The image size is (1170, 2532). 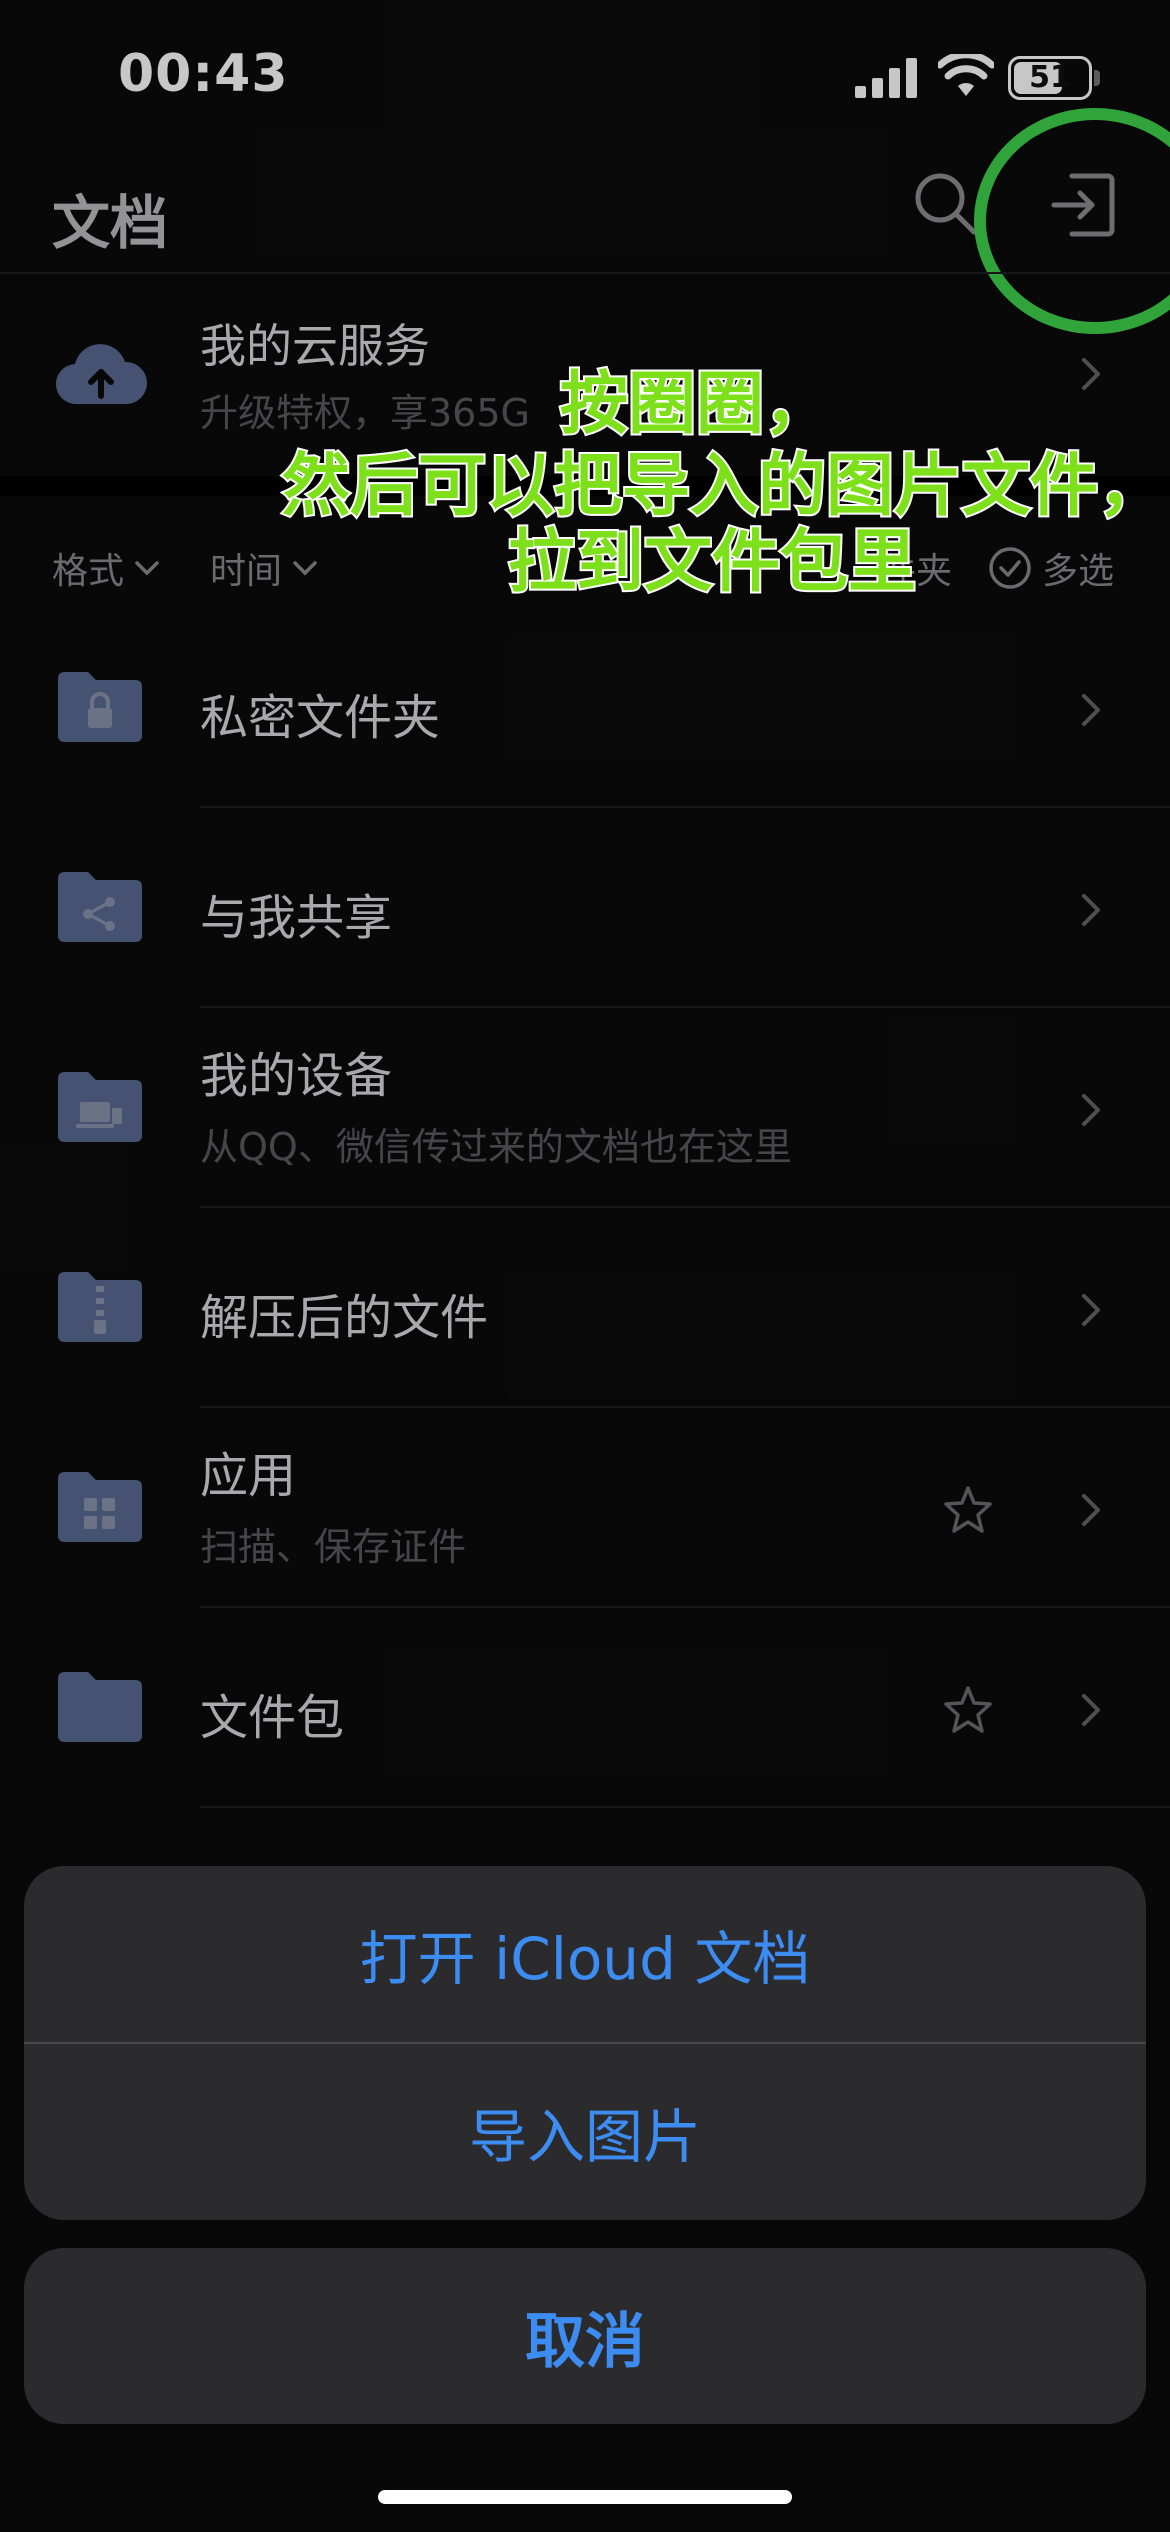 I want to click on open-icloud-button: 打开 iCloud 文档, so click(x=585, y=1954).